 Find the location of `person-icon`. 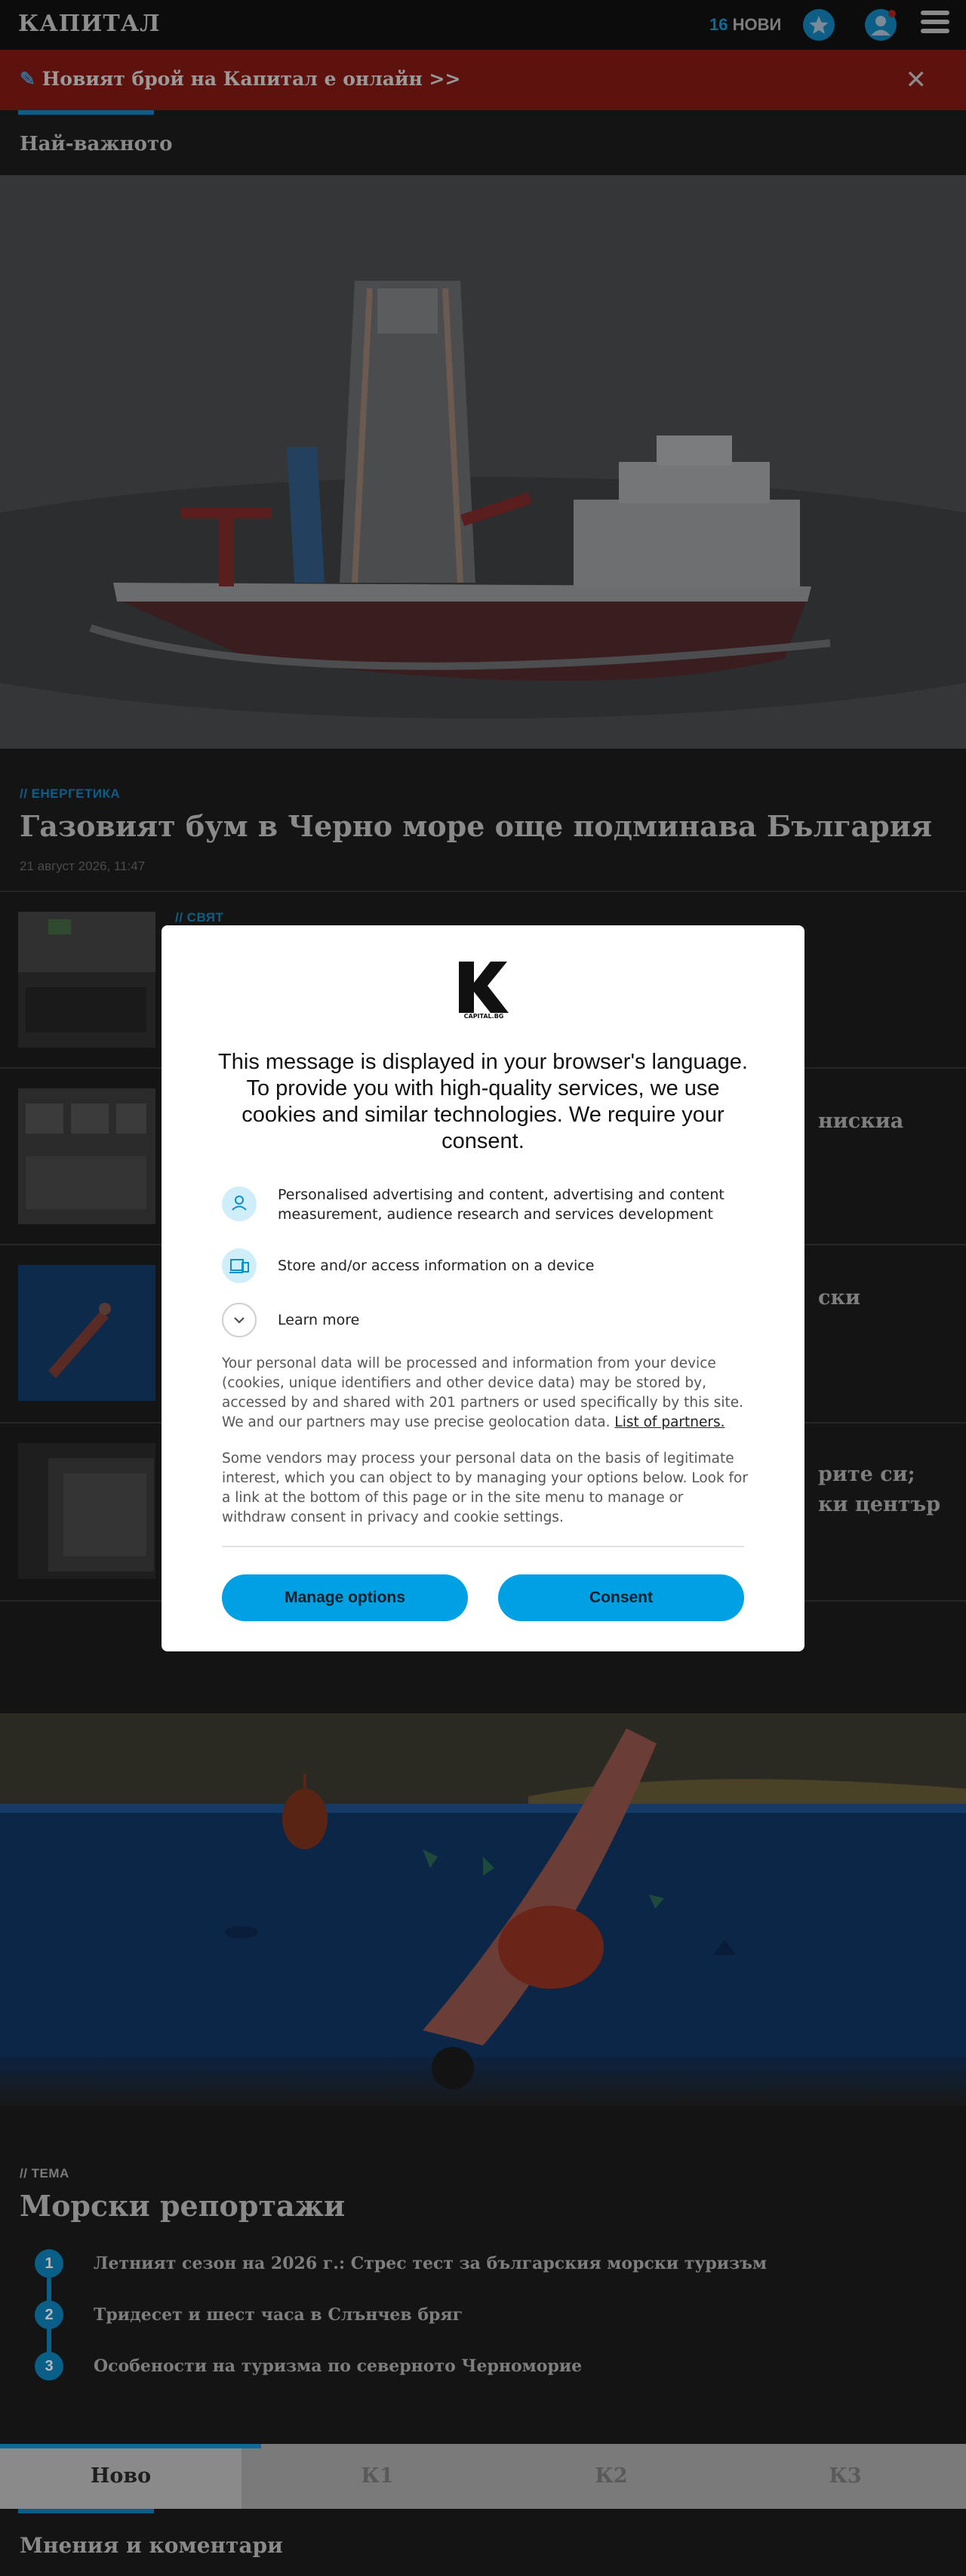

person-icon is located at coordinates (239, 1203).